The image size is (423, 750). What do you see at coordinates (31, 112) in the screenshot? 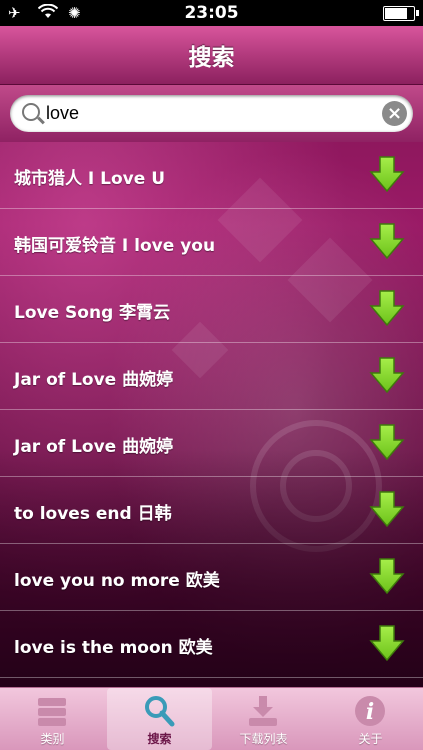
I see `search-icon` at bounding box center [31, 112].